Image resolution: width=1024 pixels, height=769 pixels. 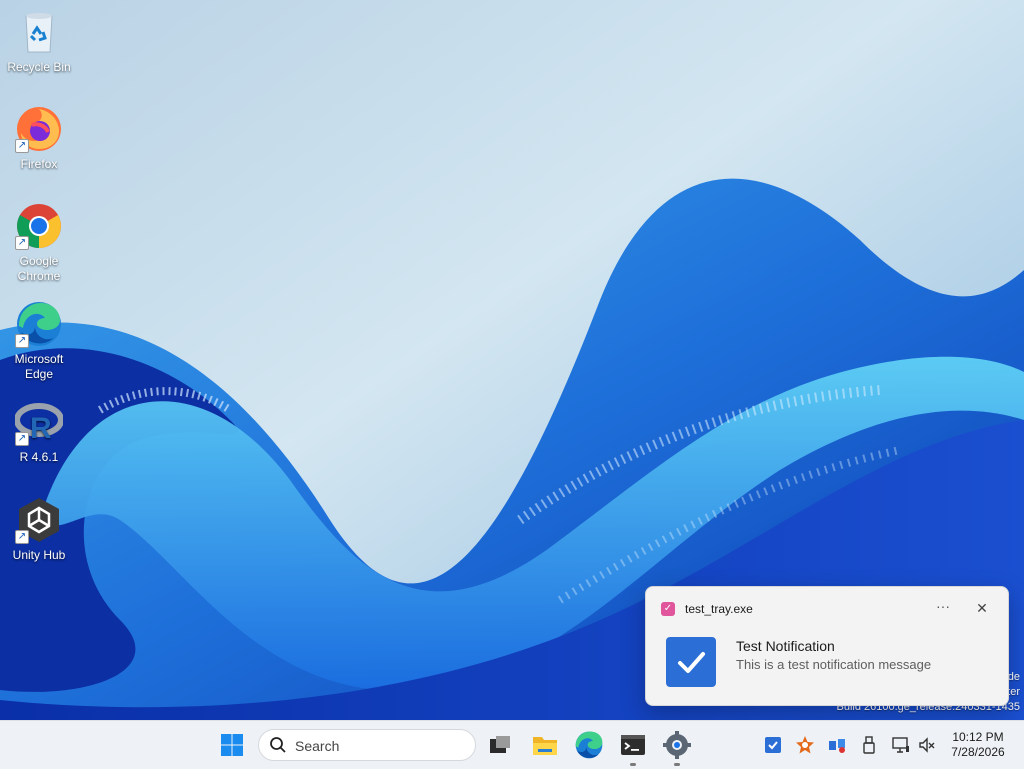 I want to click on file-explorer-icon, so click(x=545, y=746).